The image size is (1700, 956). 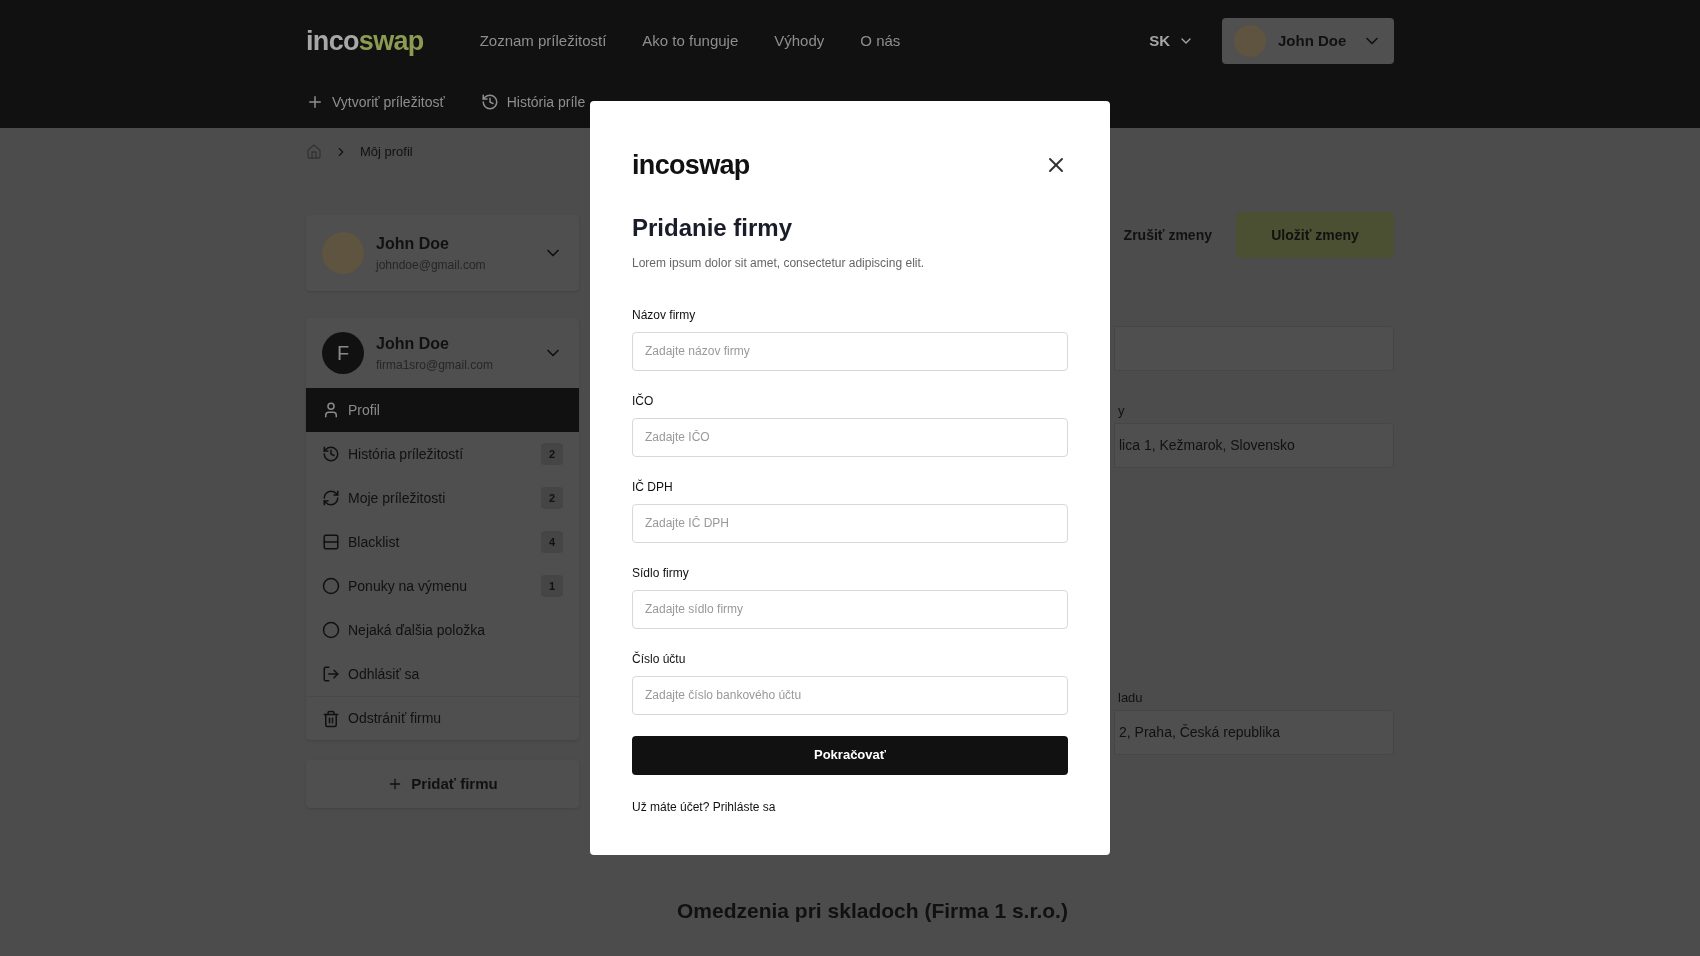 I want to click on text-input: Zadajte názov firmy, so click(x=850, y=351).